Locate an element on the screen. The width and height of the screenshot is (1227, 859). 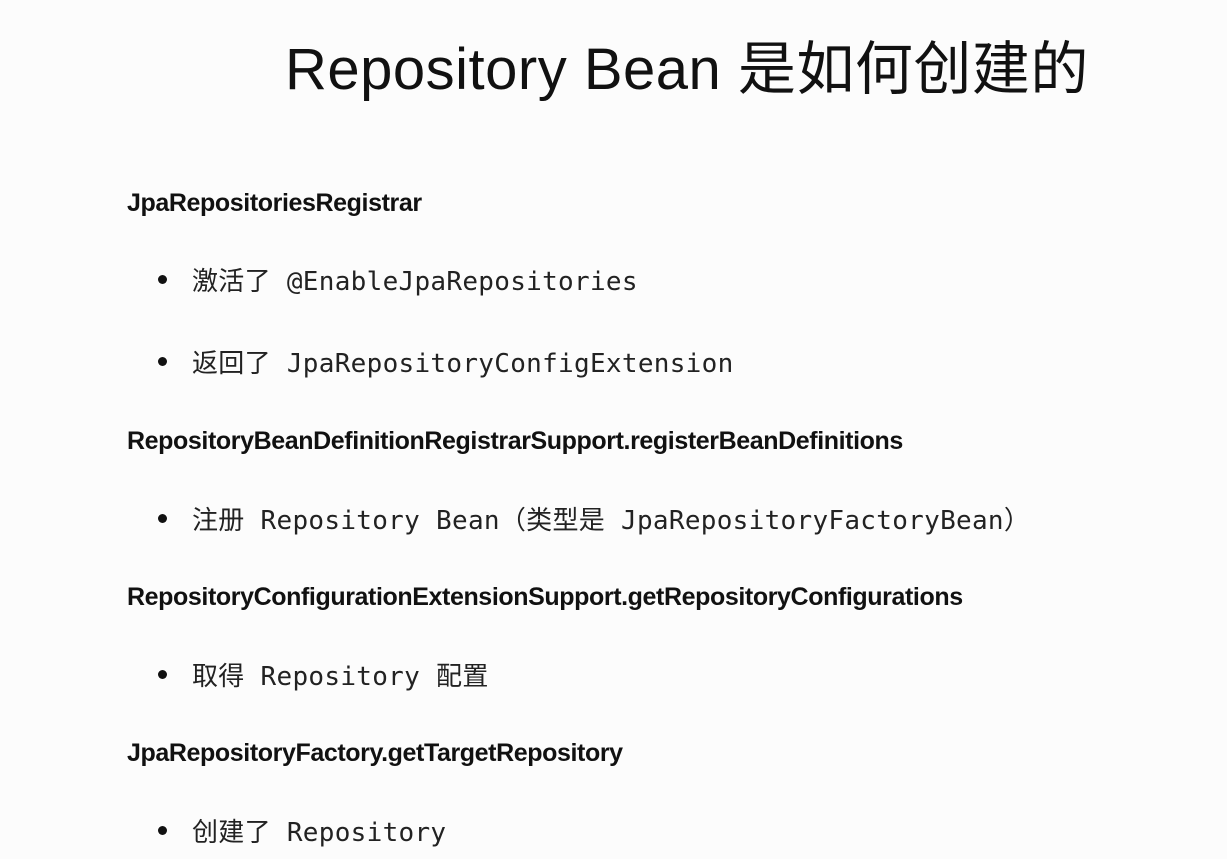
bullet-item: 取得 Repository 配置 is located at coordinates (323, 674).